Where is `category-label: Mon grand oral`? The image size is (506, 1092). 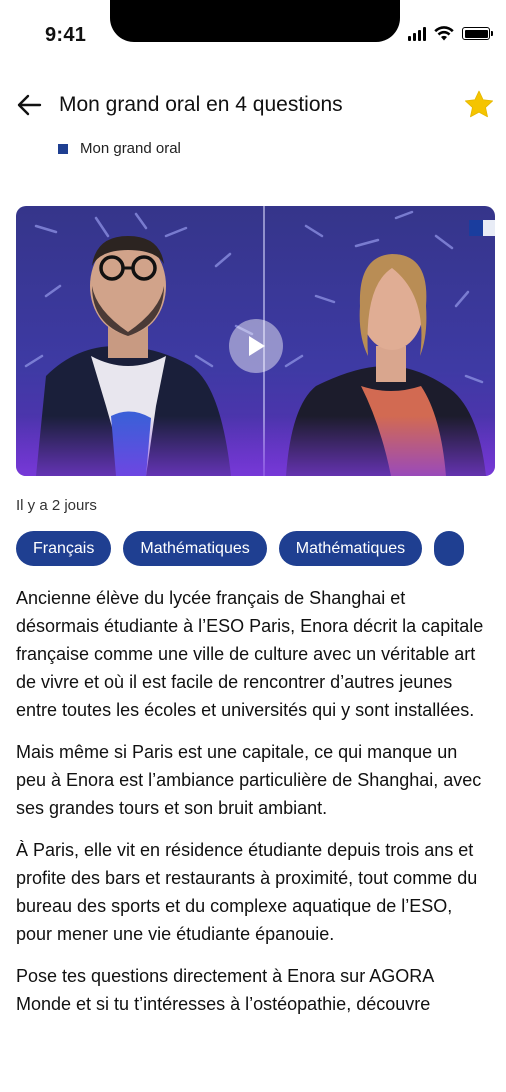
category-label: Mon grand oral is located at coordinates (119, 148).